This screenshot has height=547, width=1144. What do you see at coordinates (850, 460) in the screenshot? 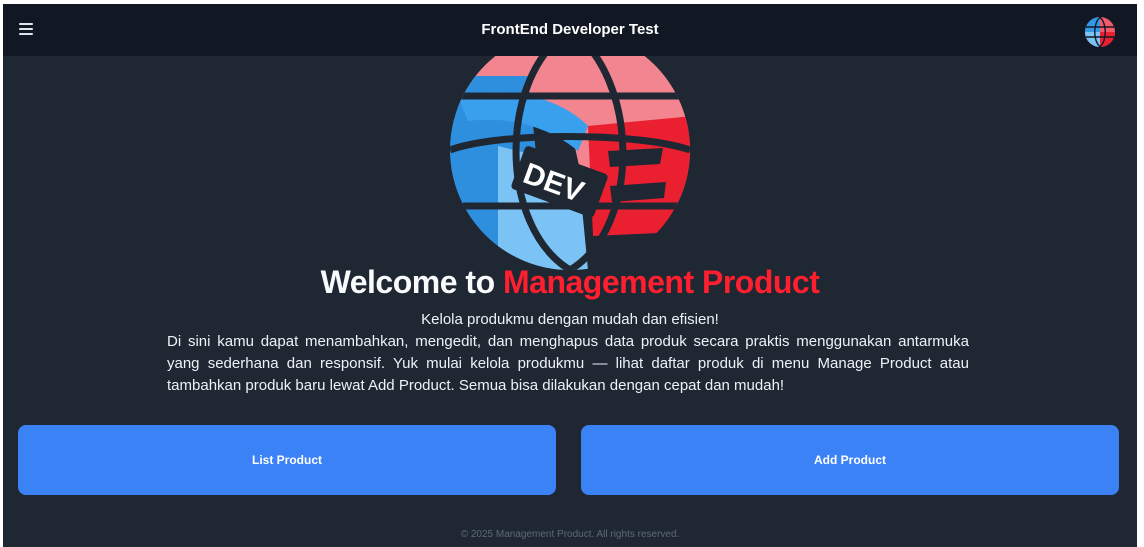
I see `add-product-button: Add Product` at bounding box center [850, 460].